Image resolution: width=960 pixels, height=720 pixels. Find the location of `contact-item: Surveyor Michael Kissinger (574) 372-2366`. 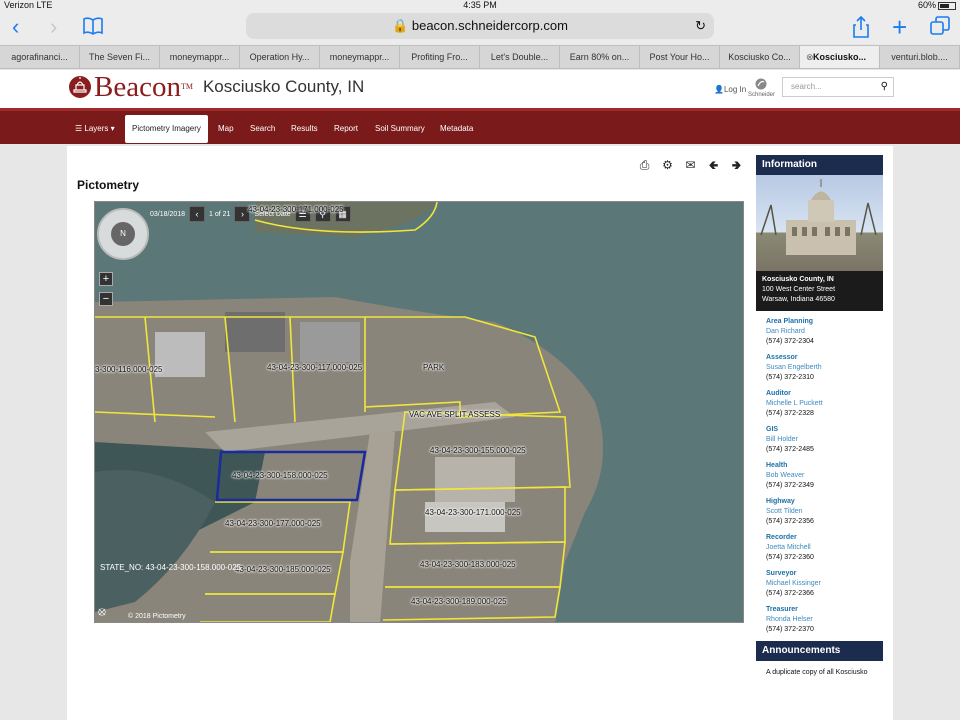

contact-item: Surveyor Michael Kissinger (574) 372-2366 is located at coordinates (819, 584).